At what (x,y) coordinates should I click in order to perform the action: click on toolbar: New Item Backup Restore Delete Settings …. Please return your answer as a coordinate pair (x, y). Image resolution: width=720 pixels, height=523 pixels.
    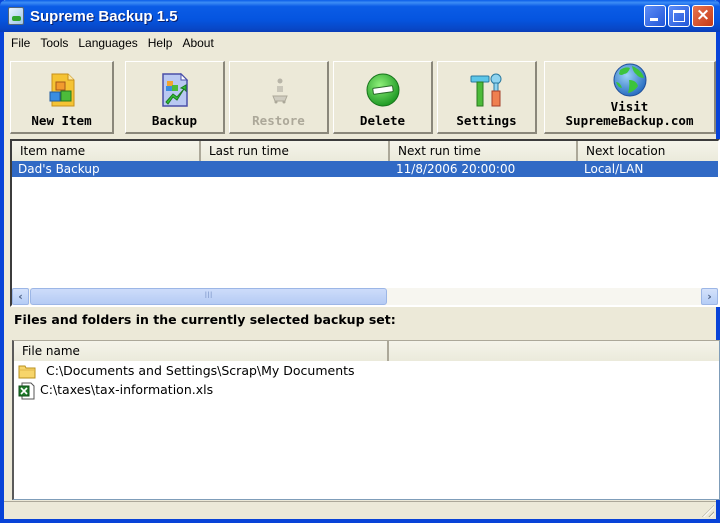
    Looking at the image, I should click on (362, 97).